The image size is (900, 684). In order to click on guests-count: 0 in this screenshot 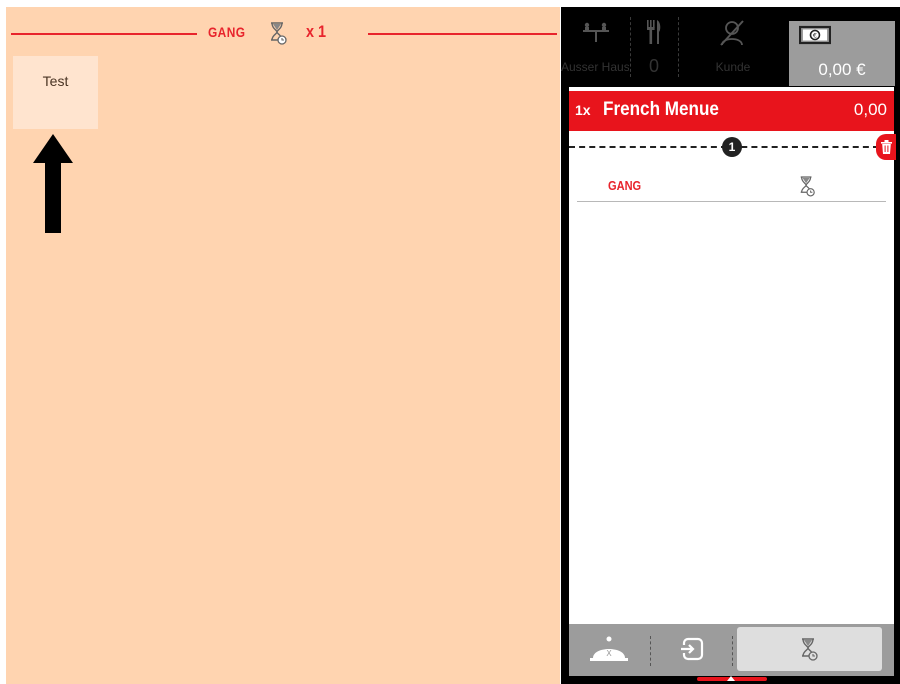, I will do `click(653, 66)`.